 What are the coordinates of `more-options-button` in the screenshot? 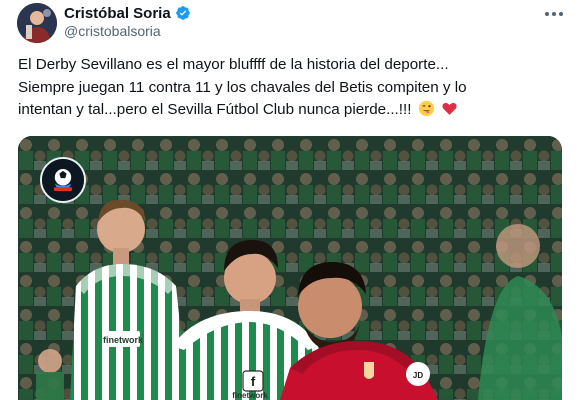 It's located at (554, 14).